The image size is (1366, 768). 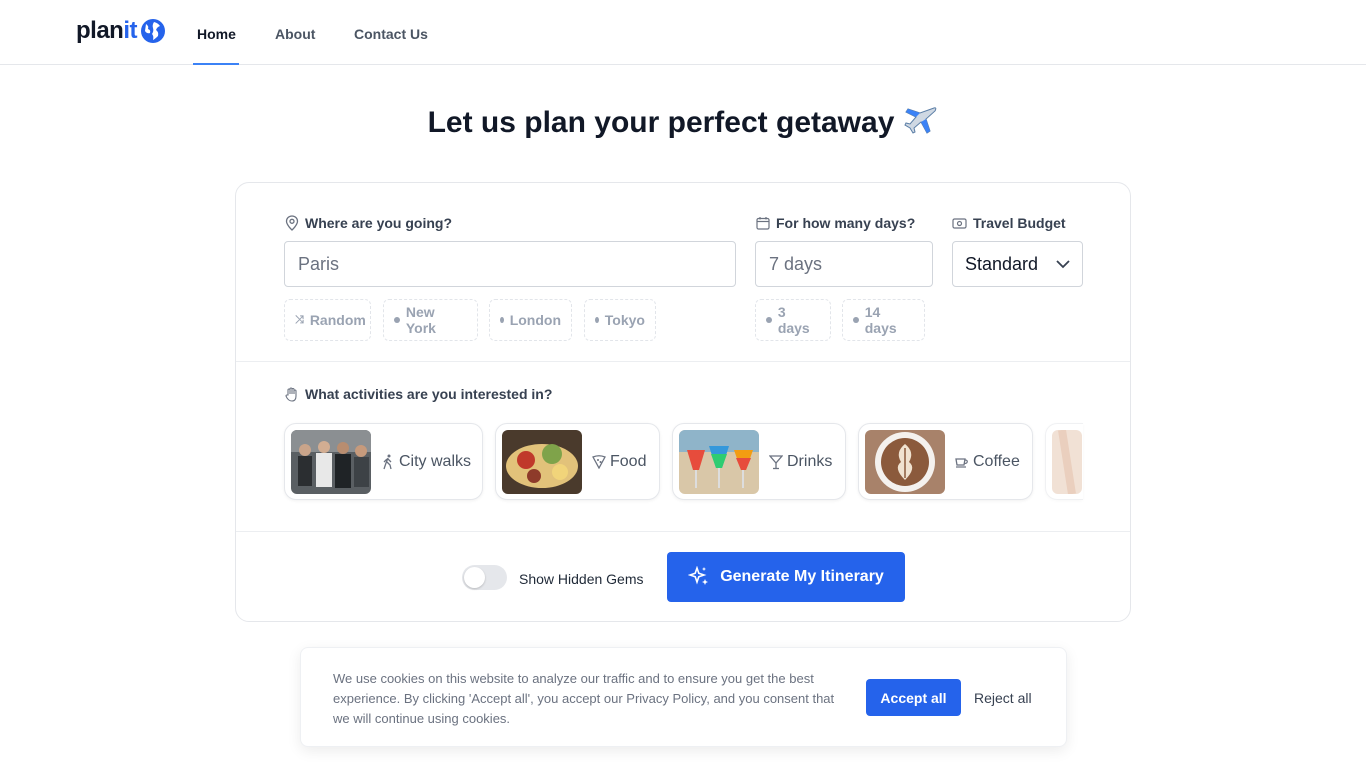 What do you see at coordinates (216, 34) in the screenshot?
I see `nav-home: Home` at bounding box center [216, 34].